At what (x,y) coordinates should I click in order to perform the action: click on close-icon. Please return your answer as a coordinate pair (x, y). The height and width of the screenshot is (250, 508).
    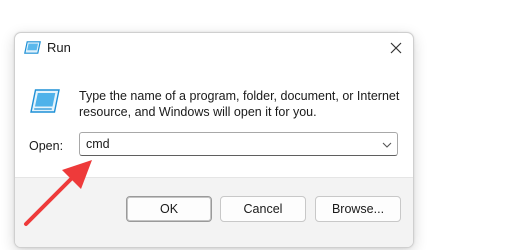
    Looking at the image, I should click on (396, 48).